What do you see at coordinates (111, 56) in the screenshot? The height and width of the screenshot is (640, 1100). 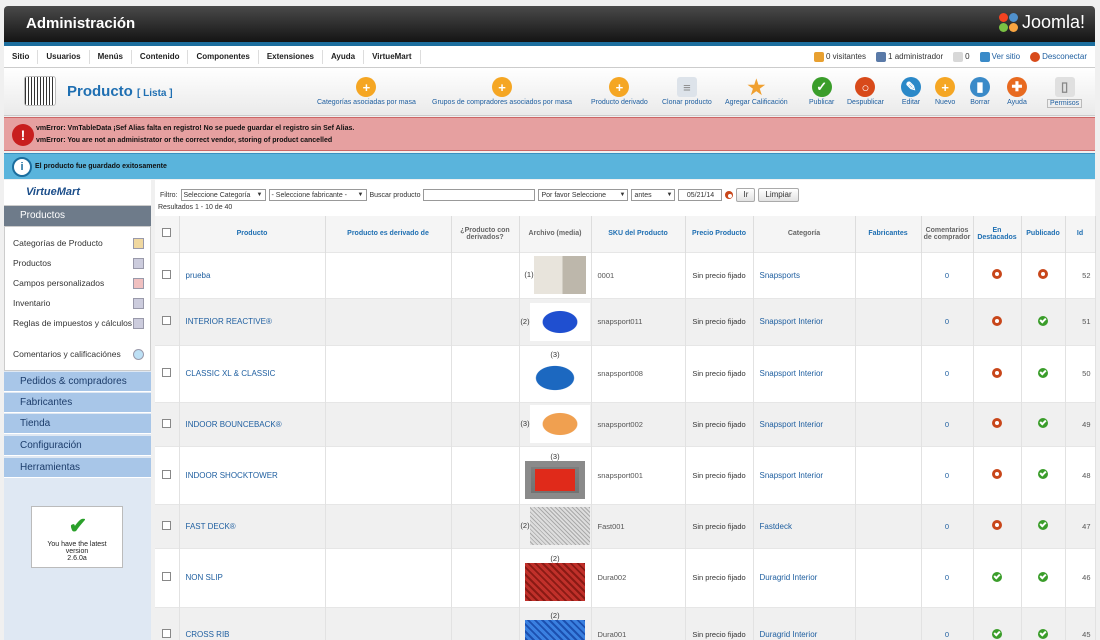 I see `menu-menus: Menús` at bounding box center [111, 56].